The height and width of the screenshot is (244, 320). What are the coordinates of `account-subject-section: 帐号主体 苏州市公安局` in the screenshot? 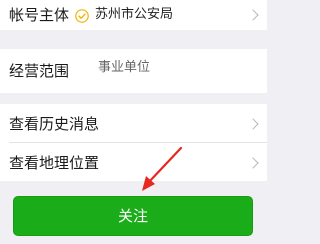 It's located at (133, 15).